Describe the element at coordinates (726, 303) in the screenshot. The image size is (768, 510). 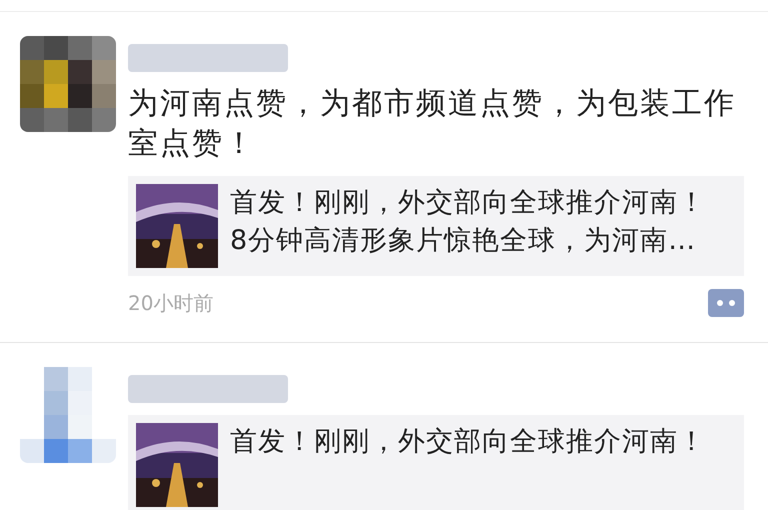
I see `comment-icon` at that location.